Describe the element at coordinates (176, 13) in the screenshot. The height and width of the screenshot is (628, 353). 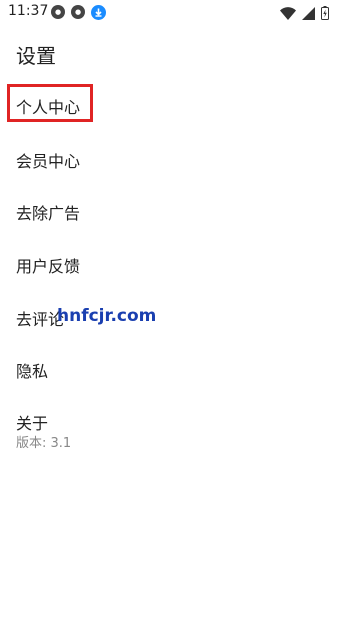
I see `status-bar: 11:37 ● ●` at that location.